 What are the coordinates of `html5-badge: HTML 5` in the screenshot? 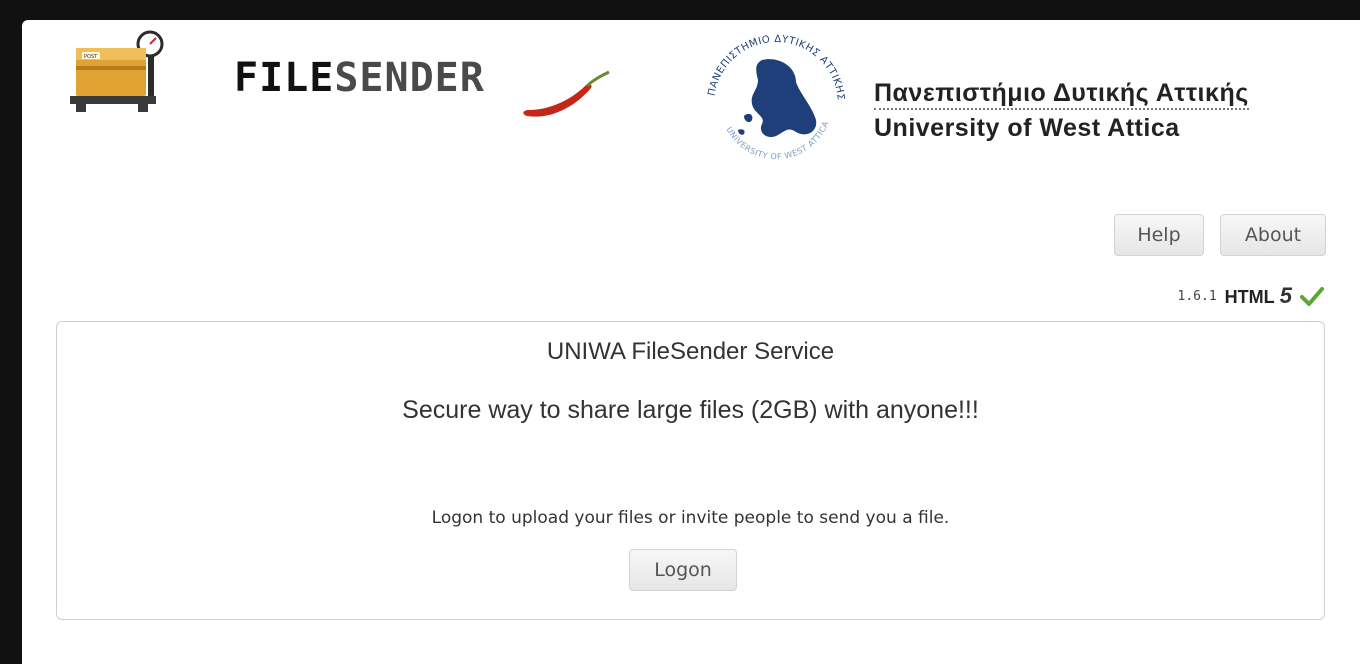 It's located at (1258, 296).